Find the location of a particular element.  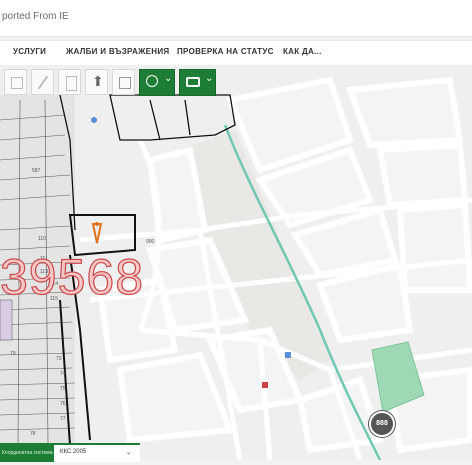

printer-icon is located at coordinates (193, 82).